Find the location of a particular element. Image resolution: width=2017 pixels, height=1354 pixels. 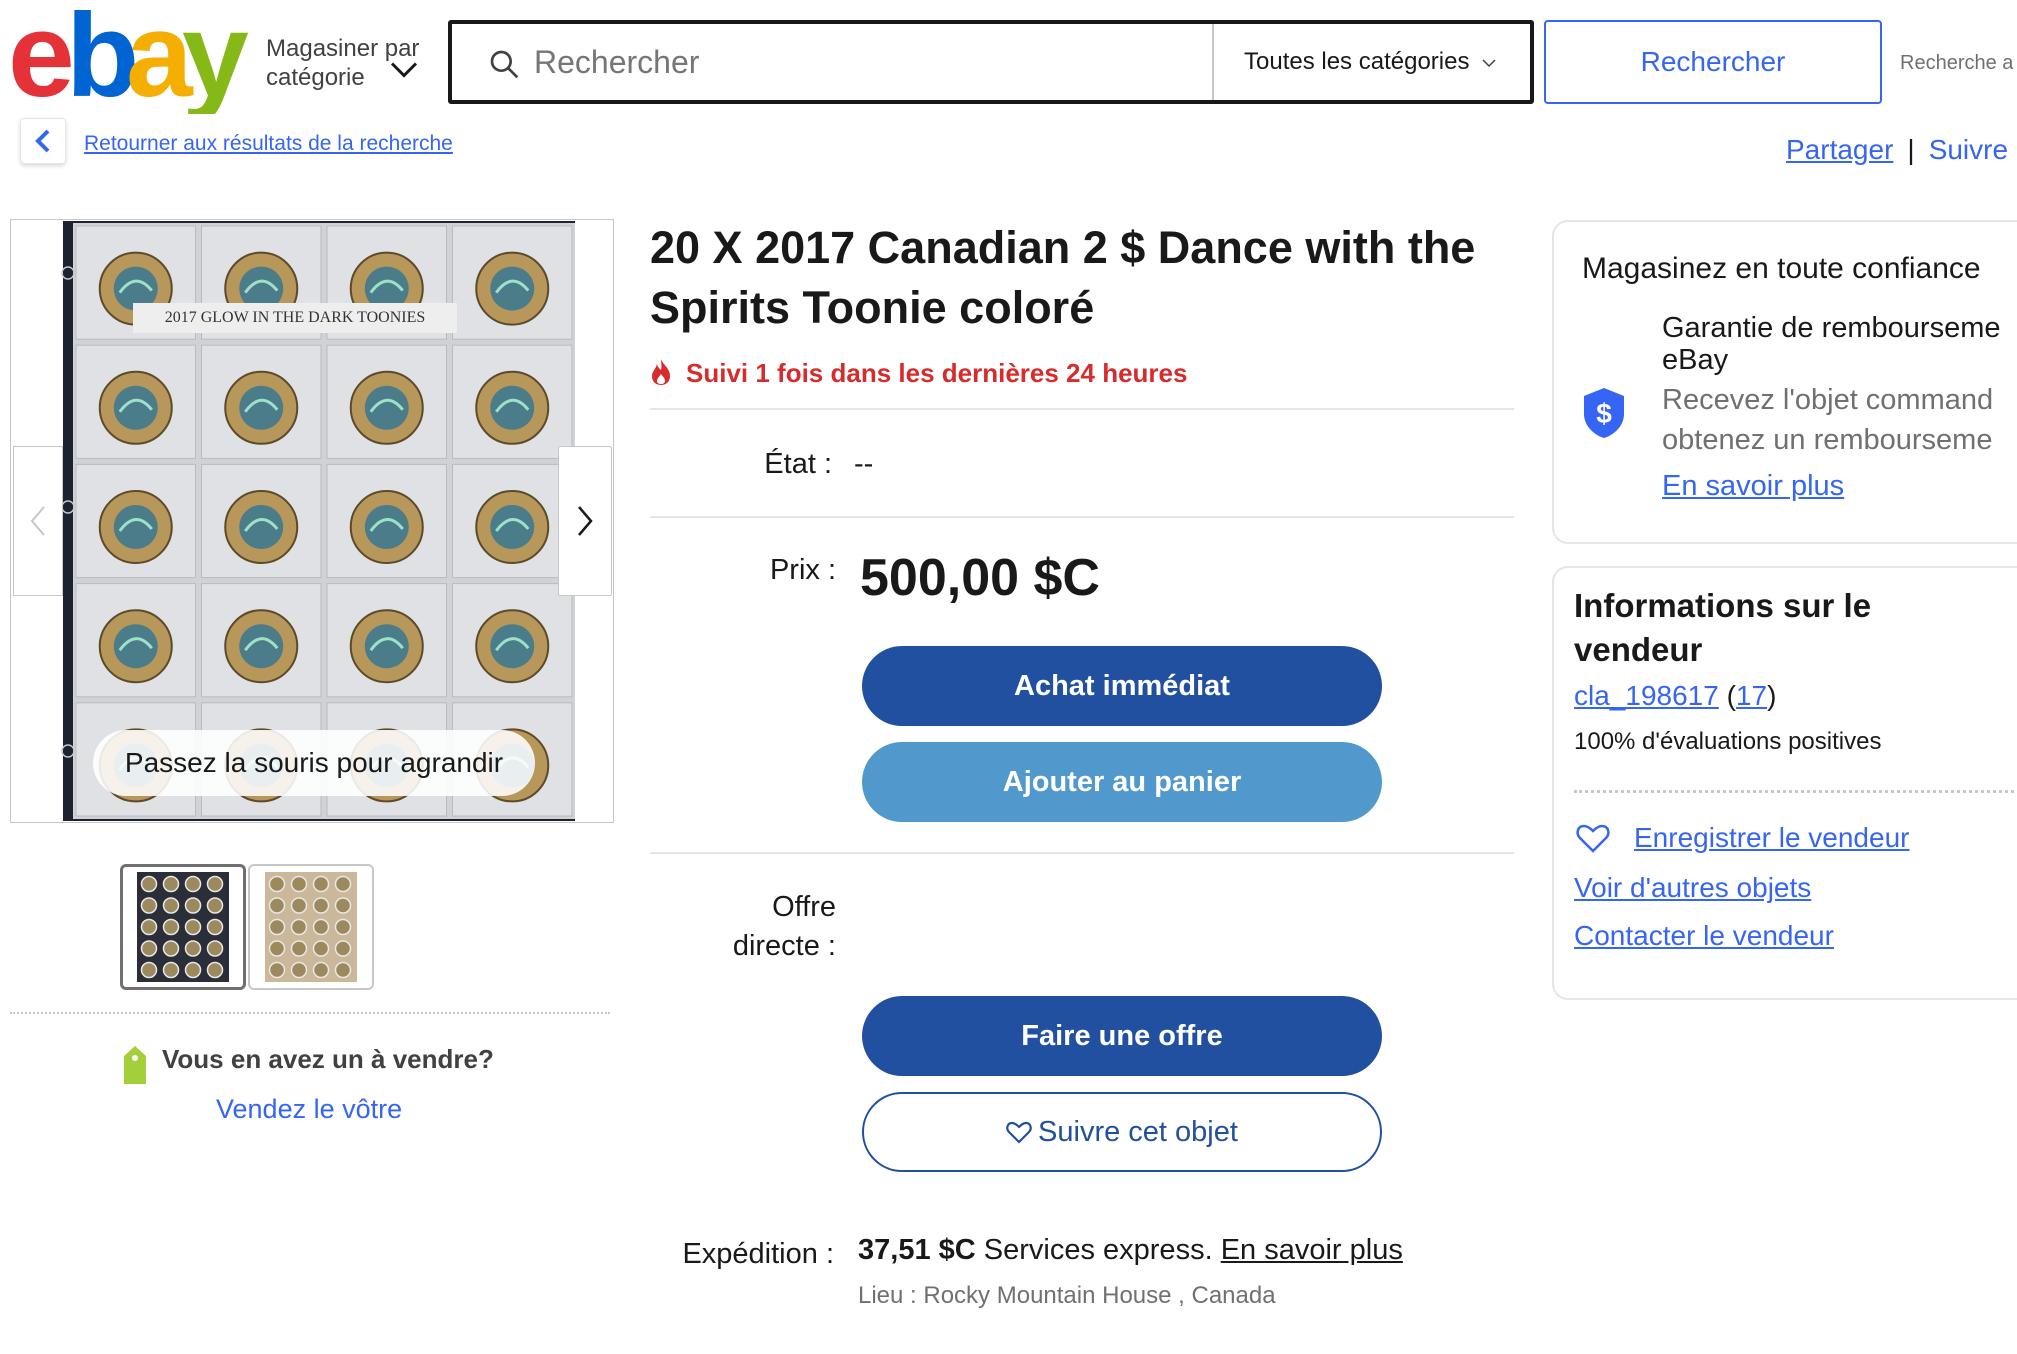

guarantee-title-line1: Garantie de rembourseme is located at coordinates (1831, 328).